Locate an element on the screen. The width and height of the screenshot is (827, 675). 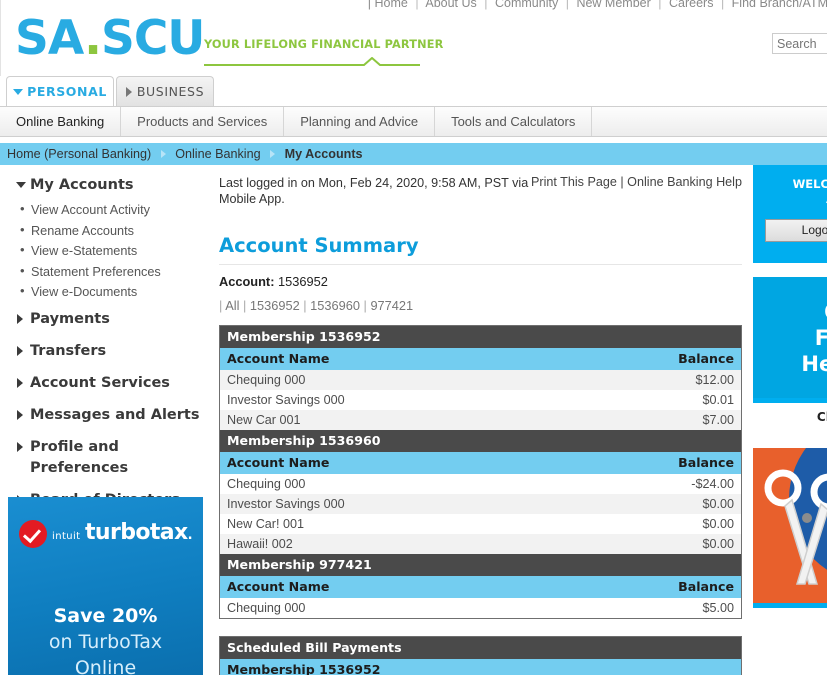
utility-link-community: Community is located at coordinates (526, 5).